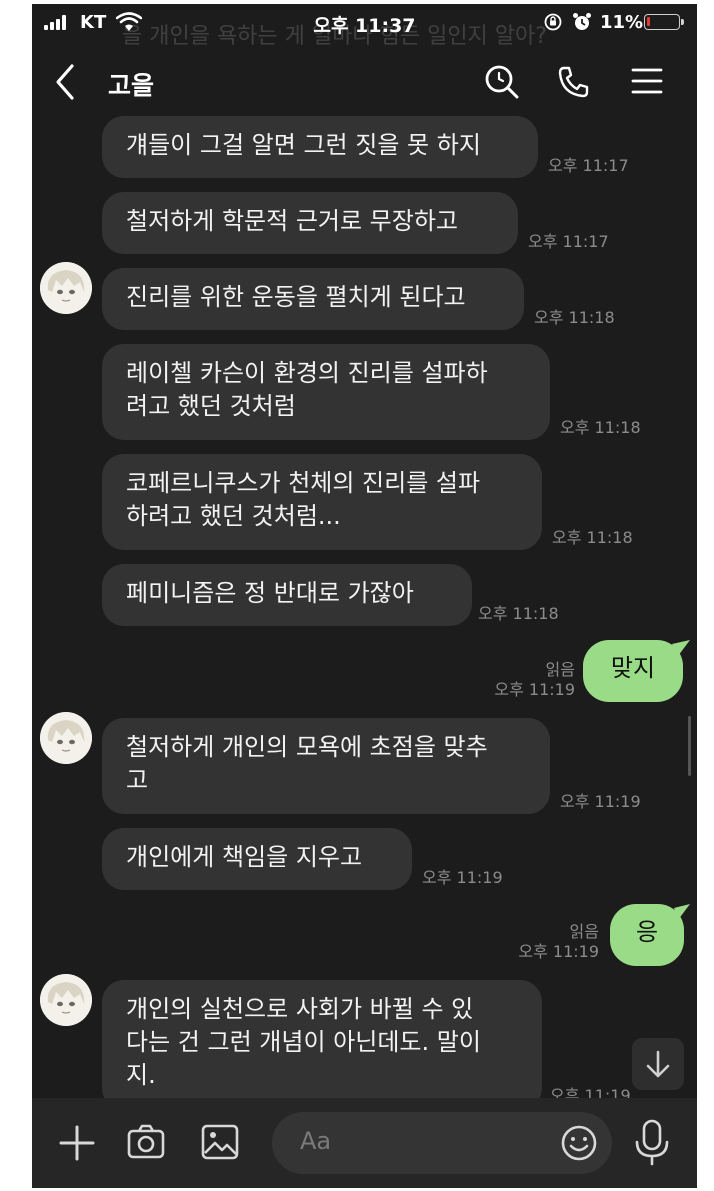 Image resolution: width=714 pixels, height=1191 pixels. Describe the element at coordinates (303, 145) in the screenshot. I see `message-text: 걔들이 그걸 알면 그런 짓을 못 하지` at that location.